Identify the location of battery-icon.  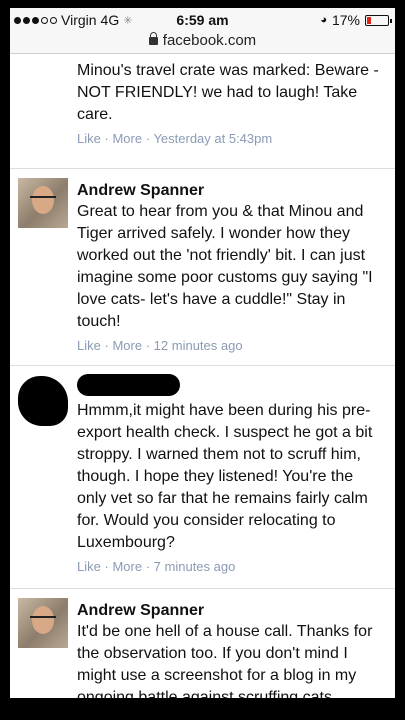
(378, 20).